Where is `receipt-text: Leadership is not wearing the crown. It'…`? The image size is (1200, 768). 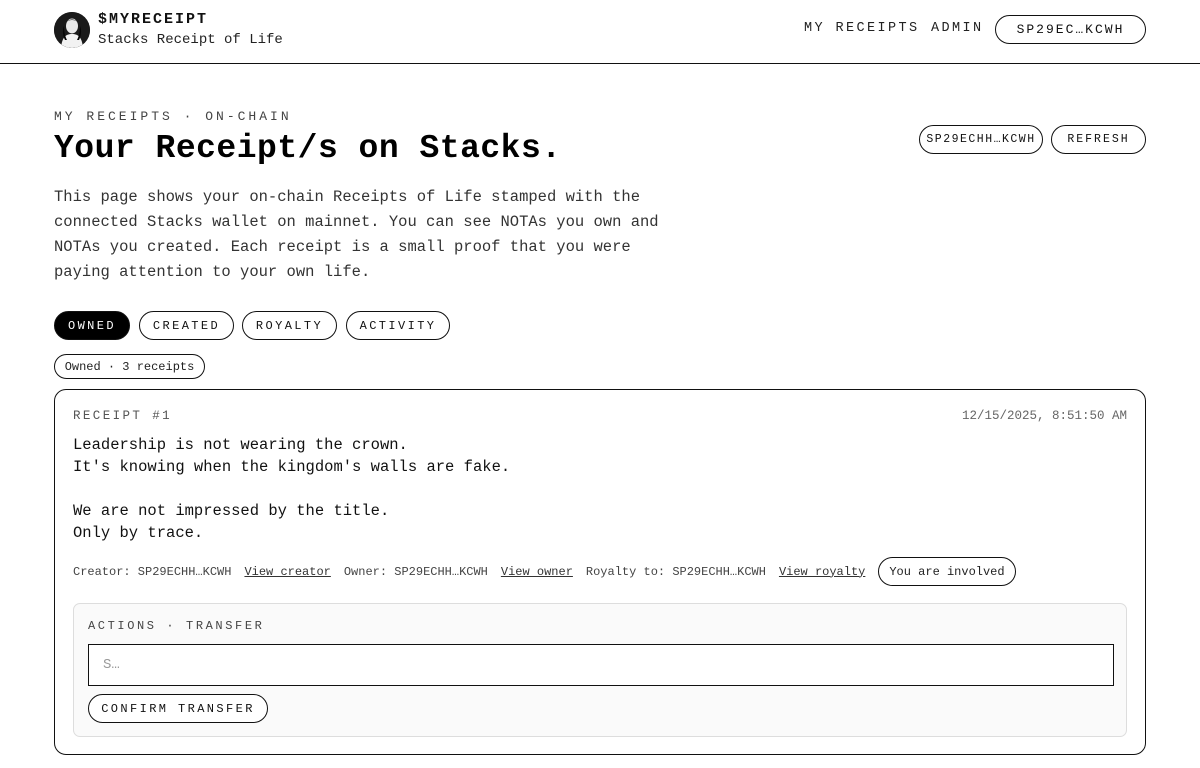
receipt-text: Leadership is not wearing the crown. It'… is located at coordinates (291, 489).